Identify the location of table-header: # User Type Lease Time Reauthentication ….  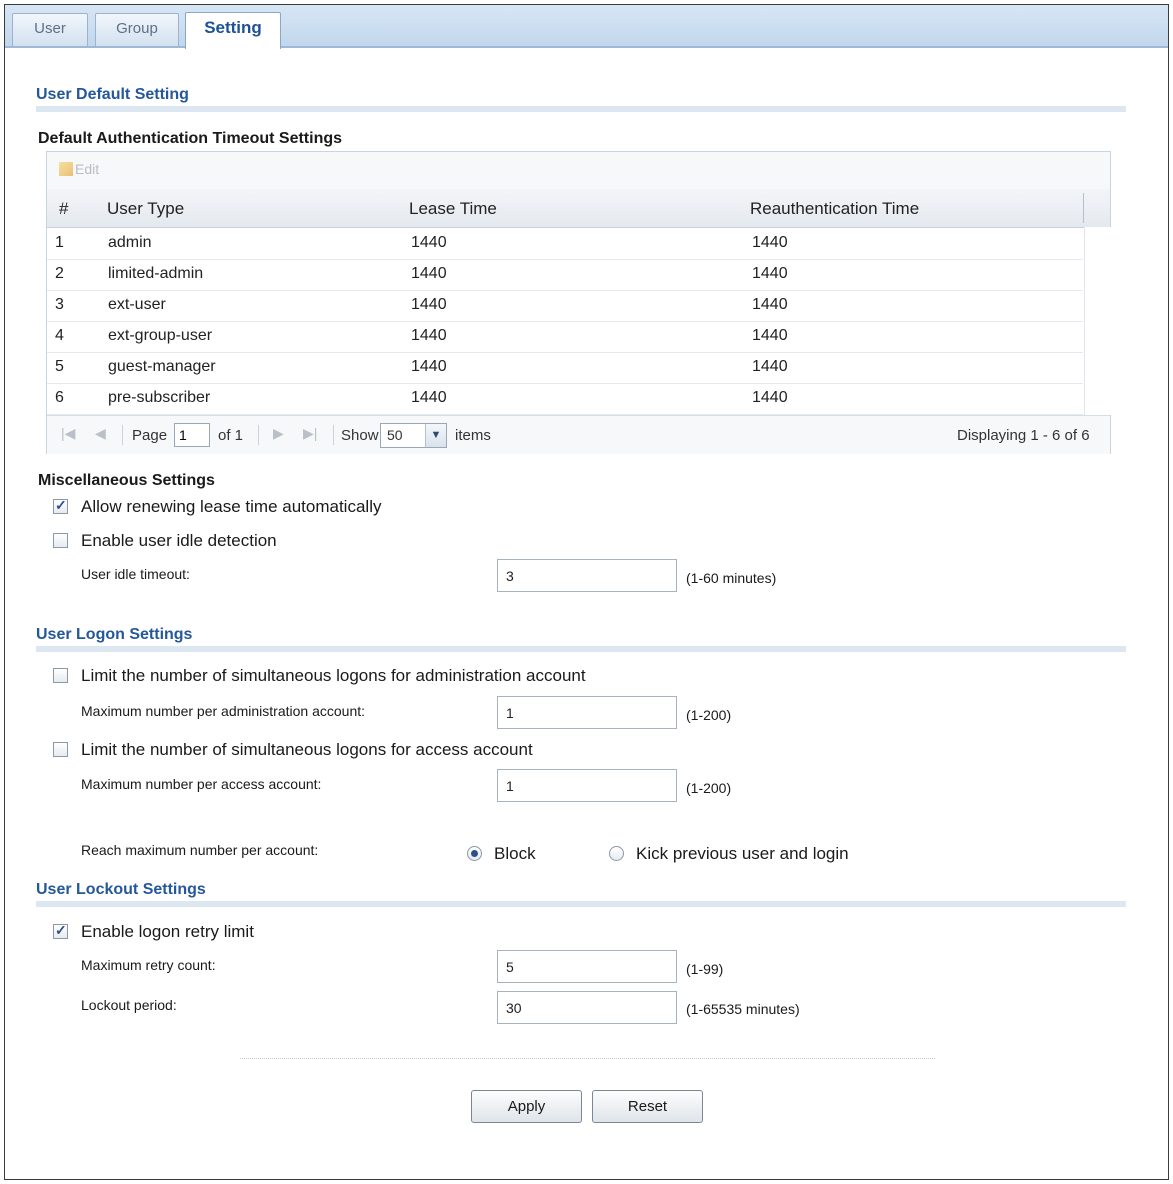
(578, 208).